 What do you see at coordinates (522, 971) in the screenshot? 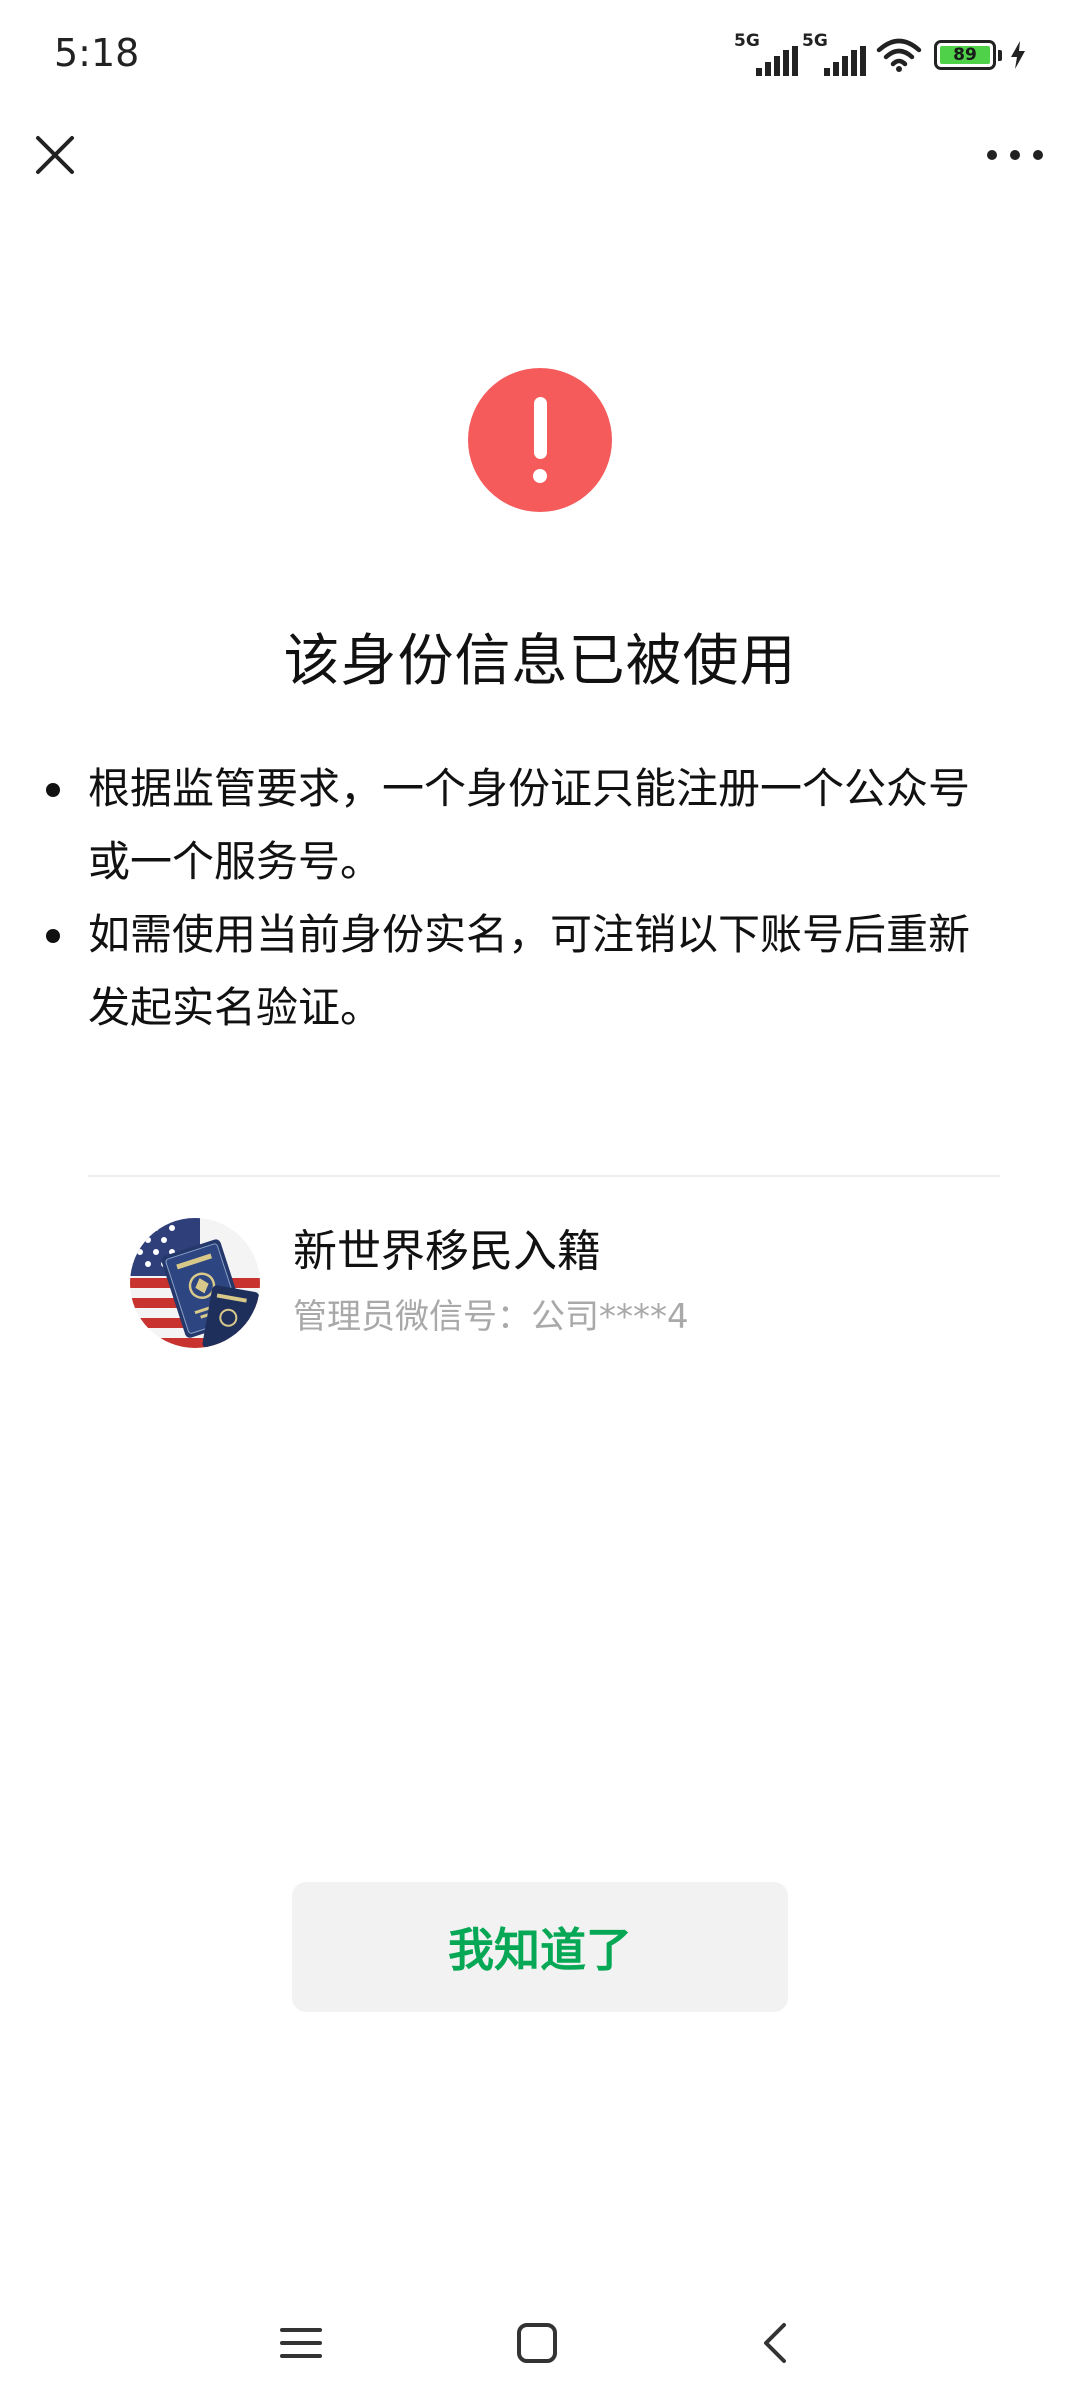
I see `notice-item: 如需使用当前身份实名，可注销以下账号后重新发起实名验证。` at bounding box center [522, 971].